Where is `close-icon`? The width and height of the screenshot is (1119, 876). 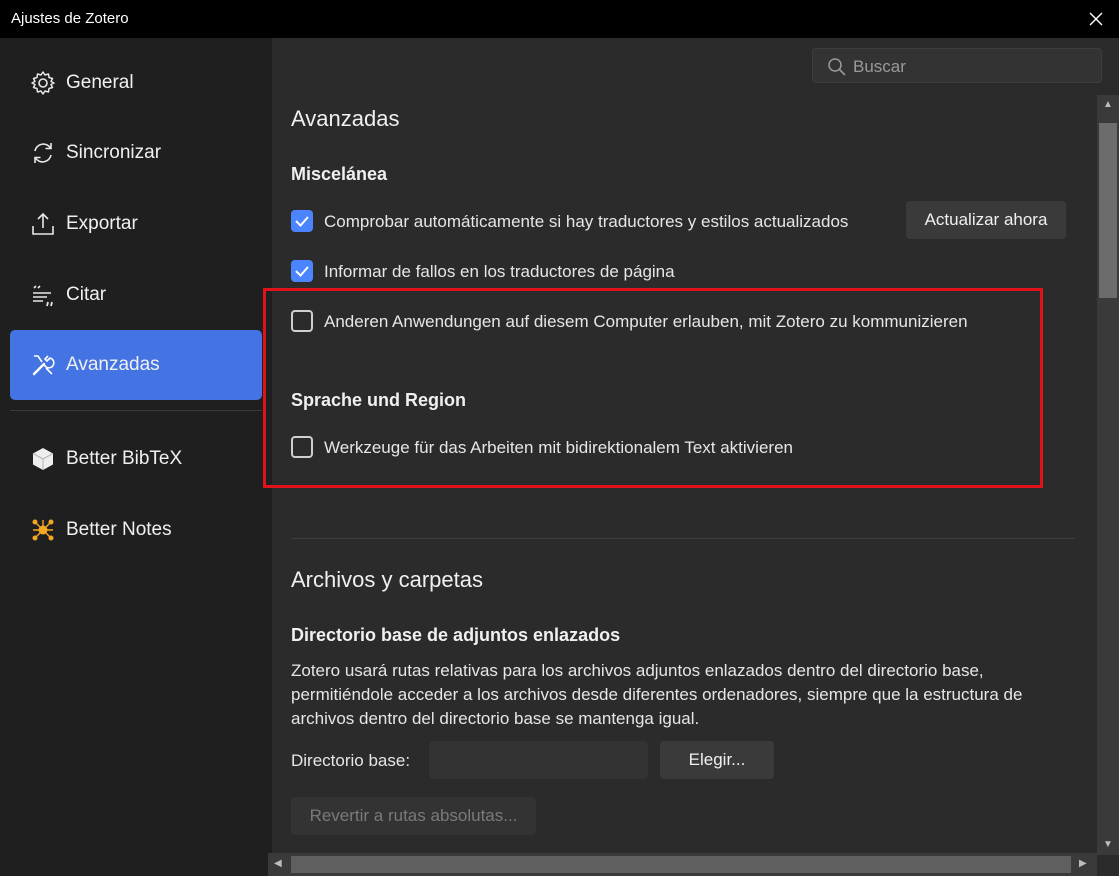 close-icon is located at coordinates (1096, 19).